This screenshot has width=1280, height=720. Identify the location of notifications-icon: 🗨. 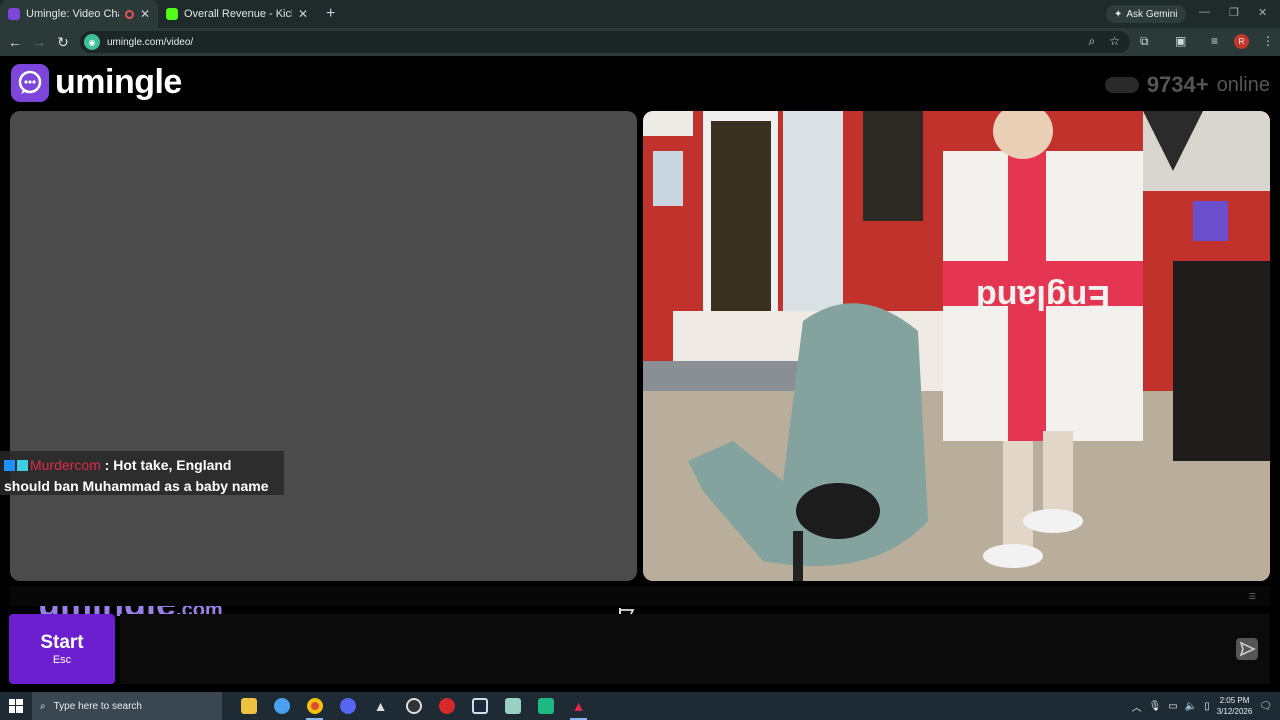
(1265, 706).